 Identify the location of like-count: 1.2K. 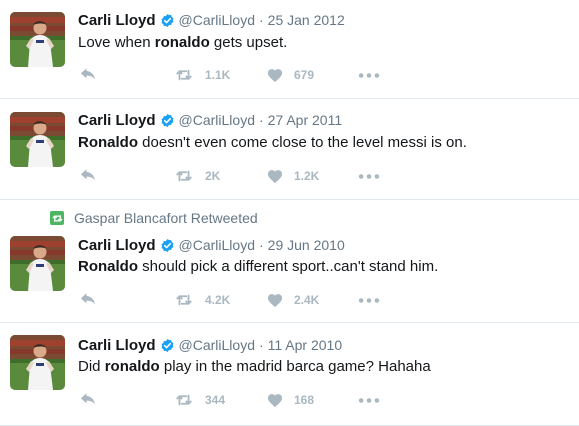
(307, 176).